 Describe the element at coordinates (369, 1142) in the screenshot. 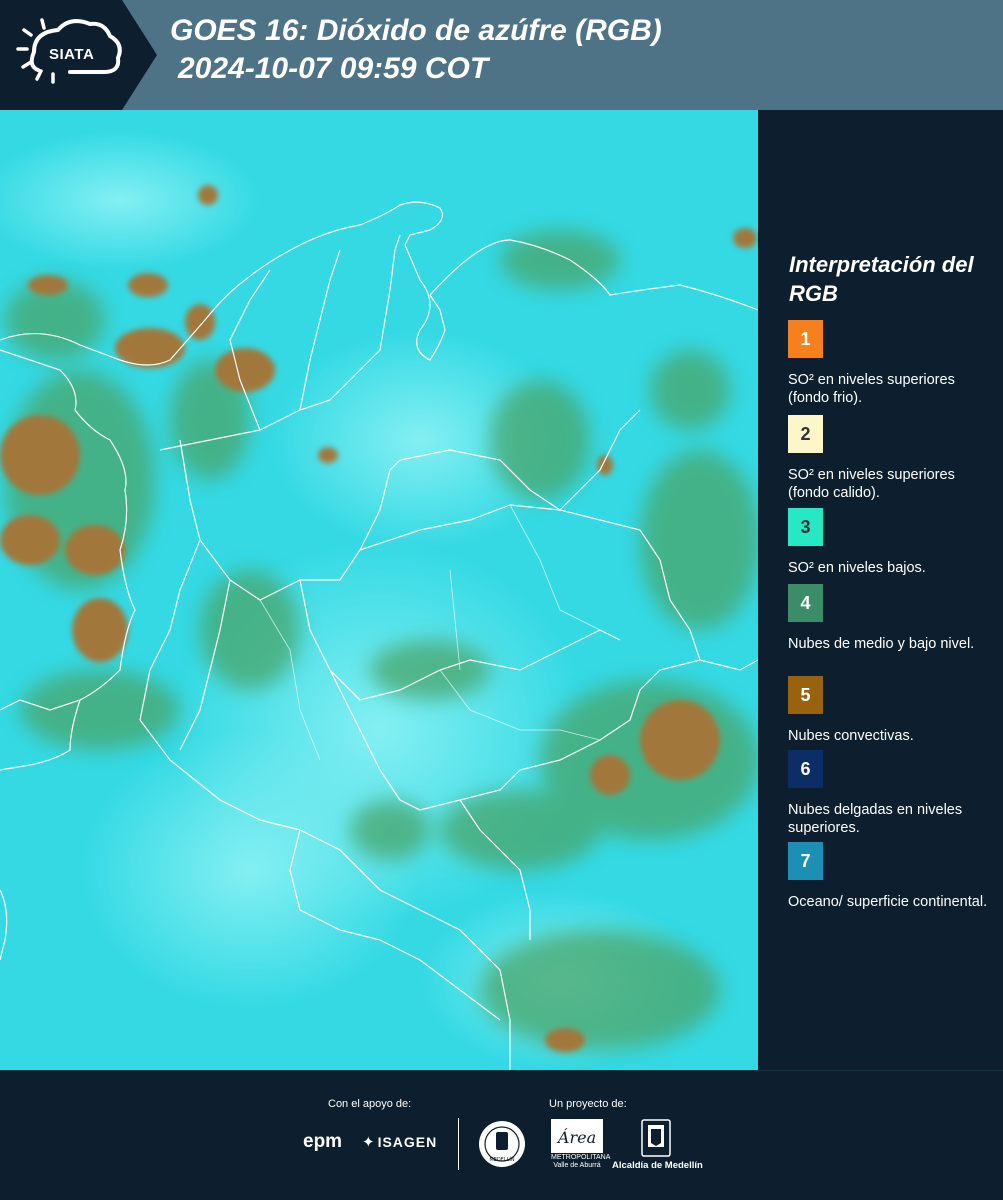

I see `isagen-star-icon: ✦` at that location.